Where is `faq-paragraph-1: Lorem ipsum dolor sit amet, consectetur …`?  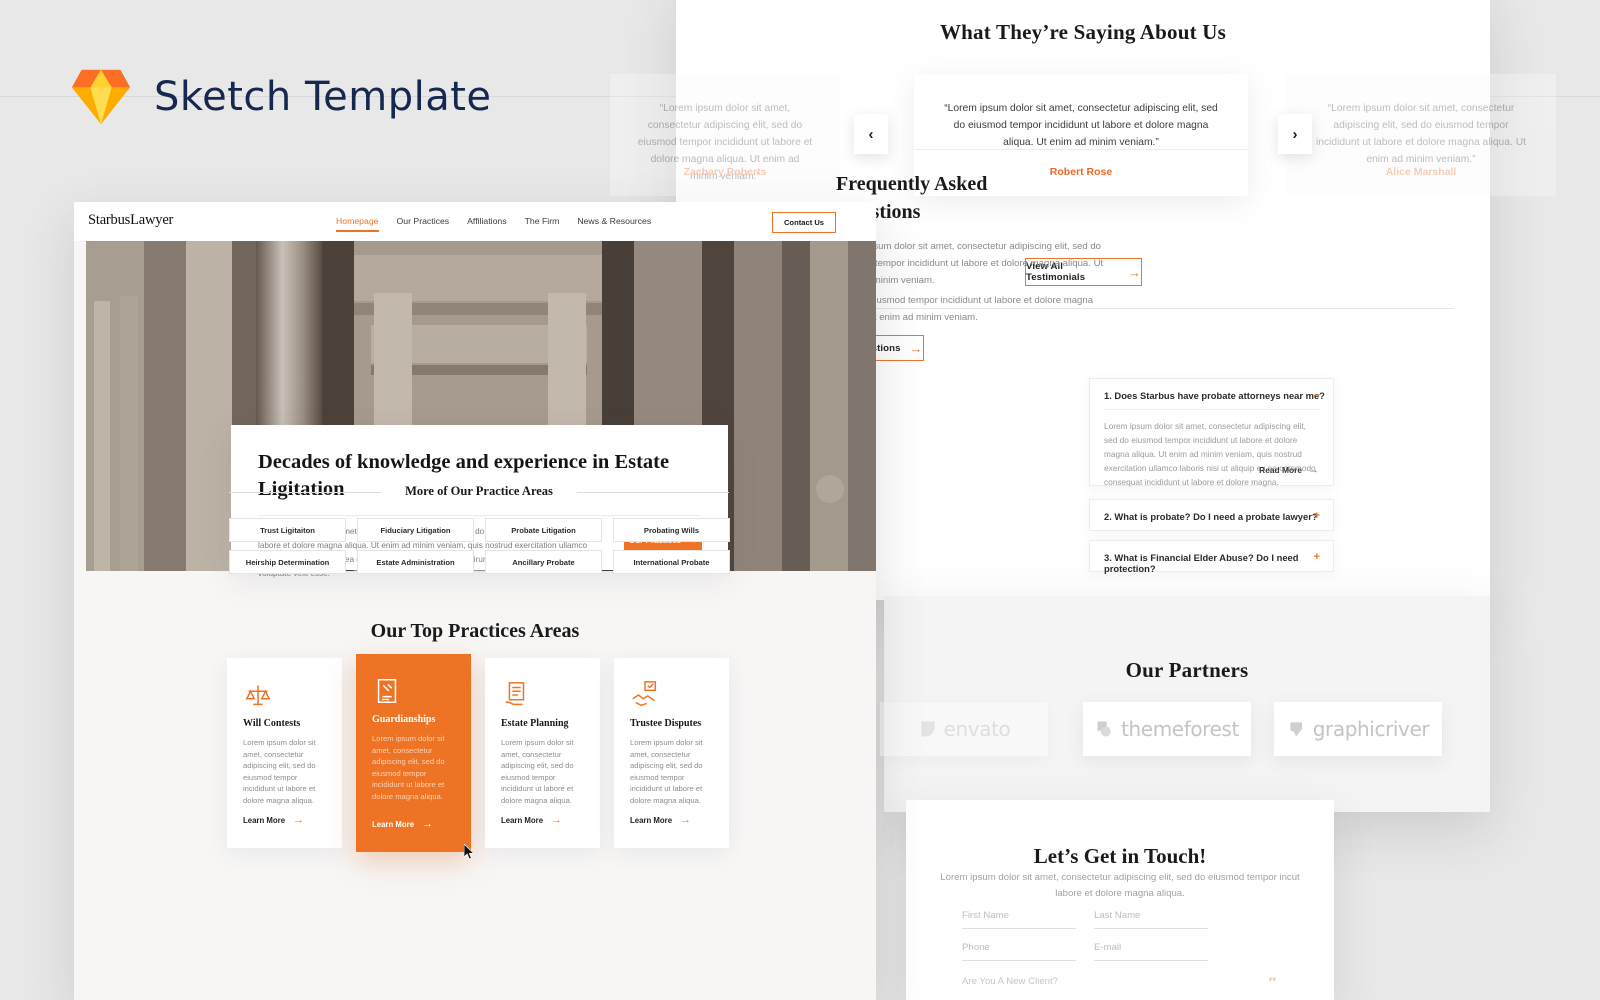
faq-paragraph-1: Lorem ipsum dolor sit amet, consectetur … is located at coordinates (970, 263).